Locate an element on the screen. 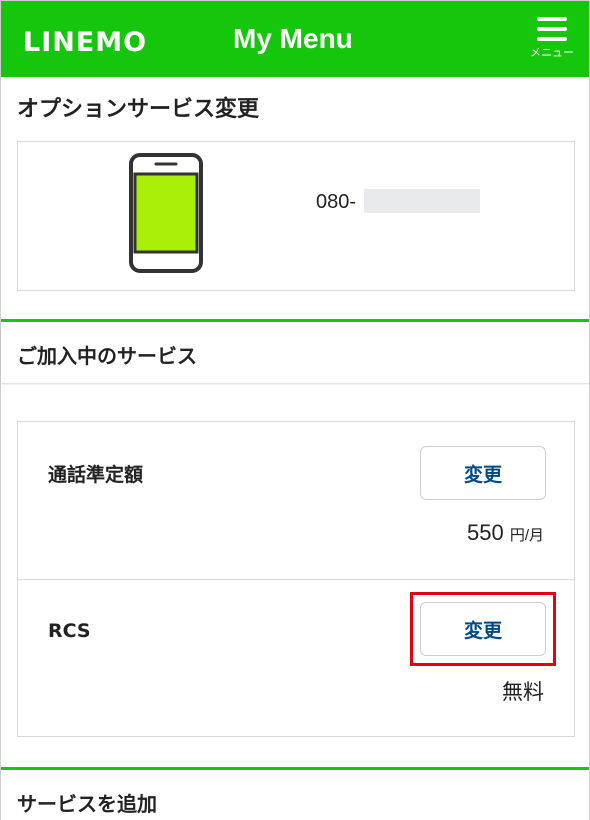  masked-number is located at coordinates (422, 201).